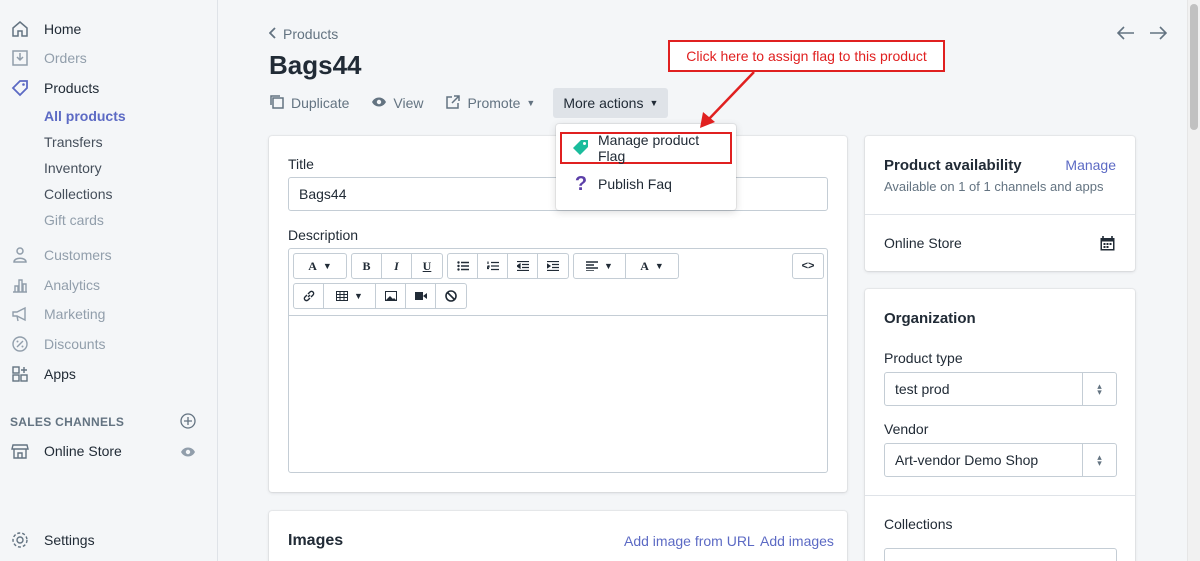 The height and width of the screenshot is (561, 1200). What do you see at coordinates (427, 266) in the screenshot?
I see `underline-button: U` at bounding box center [427, 266].